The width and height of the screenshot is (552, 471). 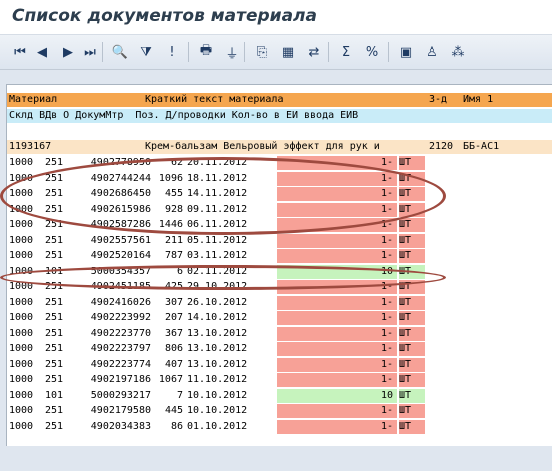 I want to click on column-header-material: Материал, so click(x=33, y=100).